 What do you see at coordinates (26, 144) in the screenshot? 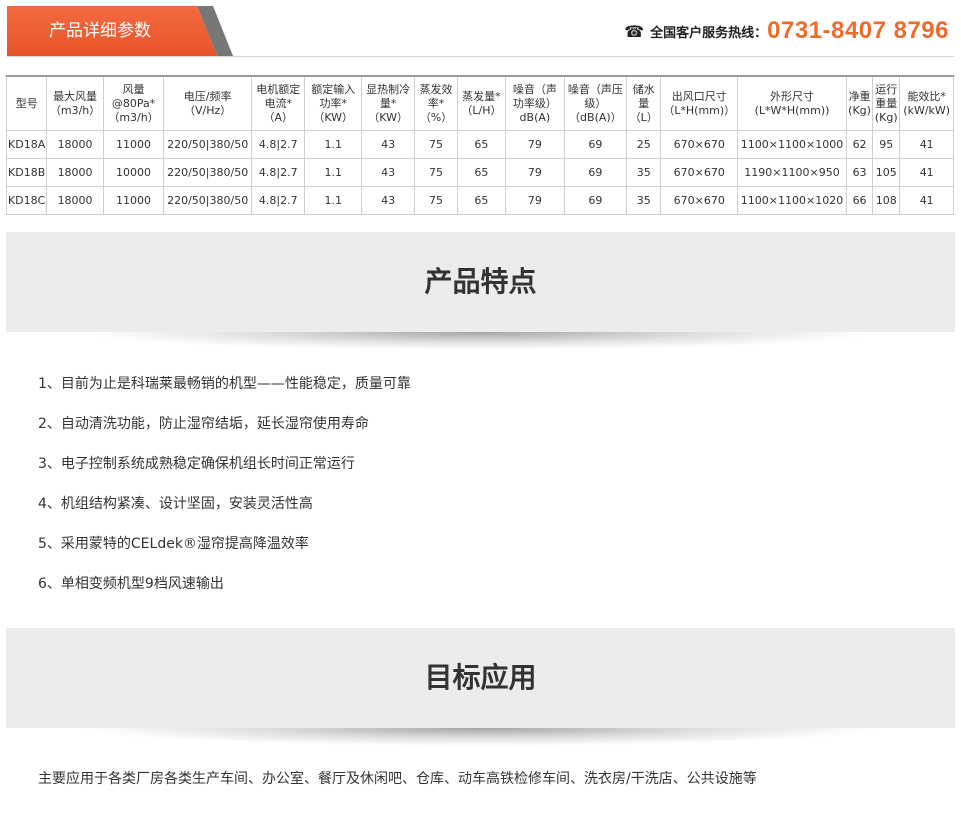
I see `table-cell: KD18A` at bounding box center [26, 144].